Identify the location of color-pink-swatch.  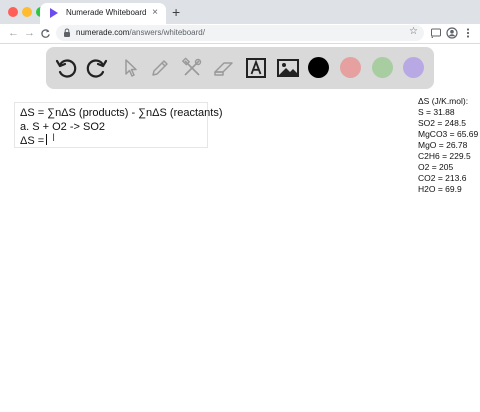
(350, 67).